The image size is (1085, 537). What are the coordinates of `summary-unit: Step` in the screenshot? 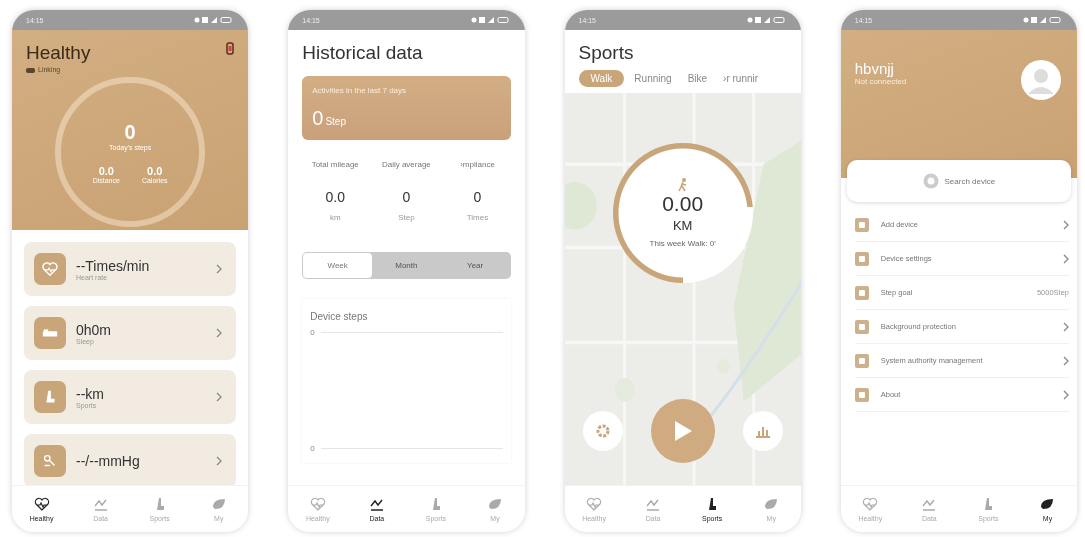 It's located at (335, 121).